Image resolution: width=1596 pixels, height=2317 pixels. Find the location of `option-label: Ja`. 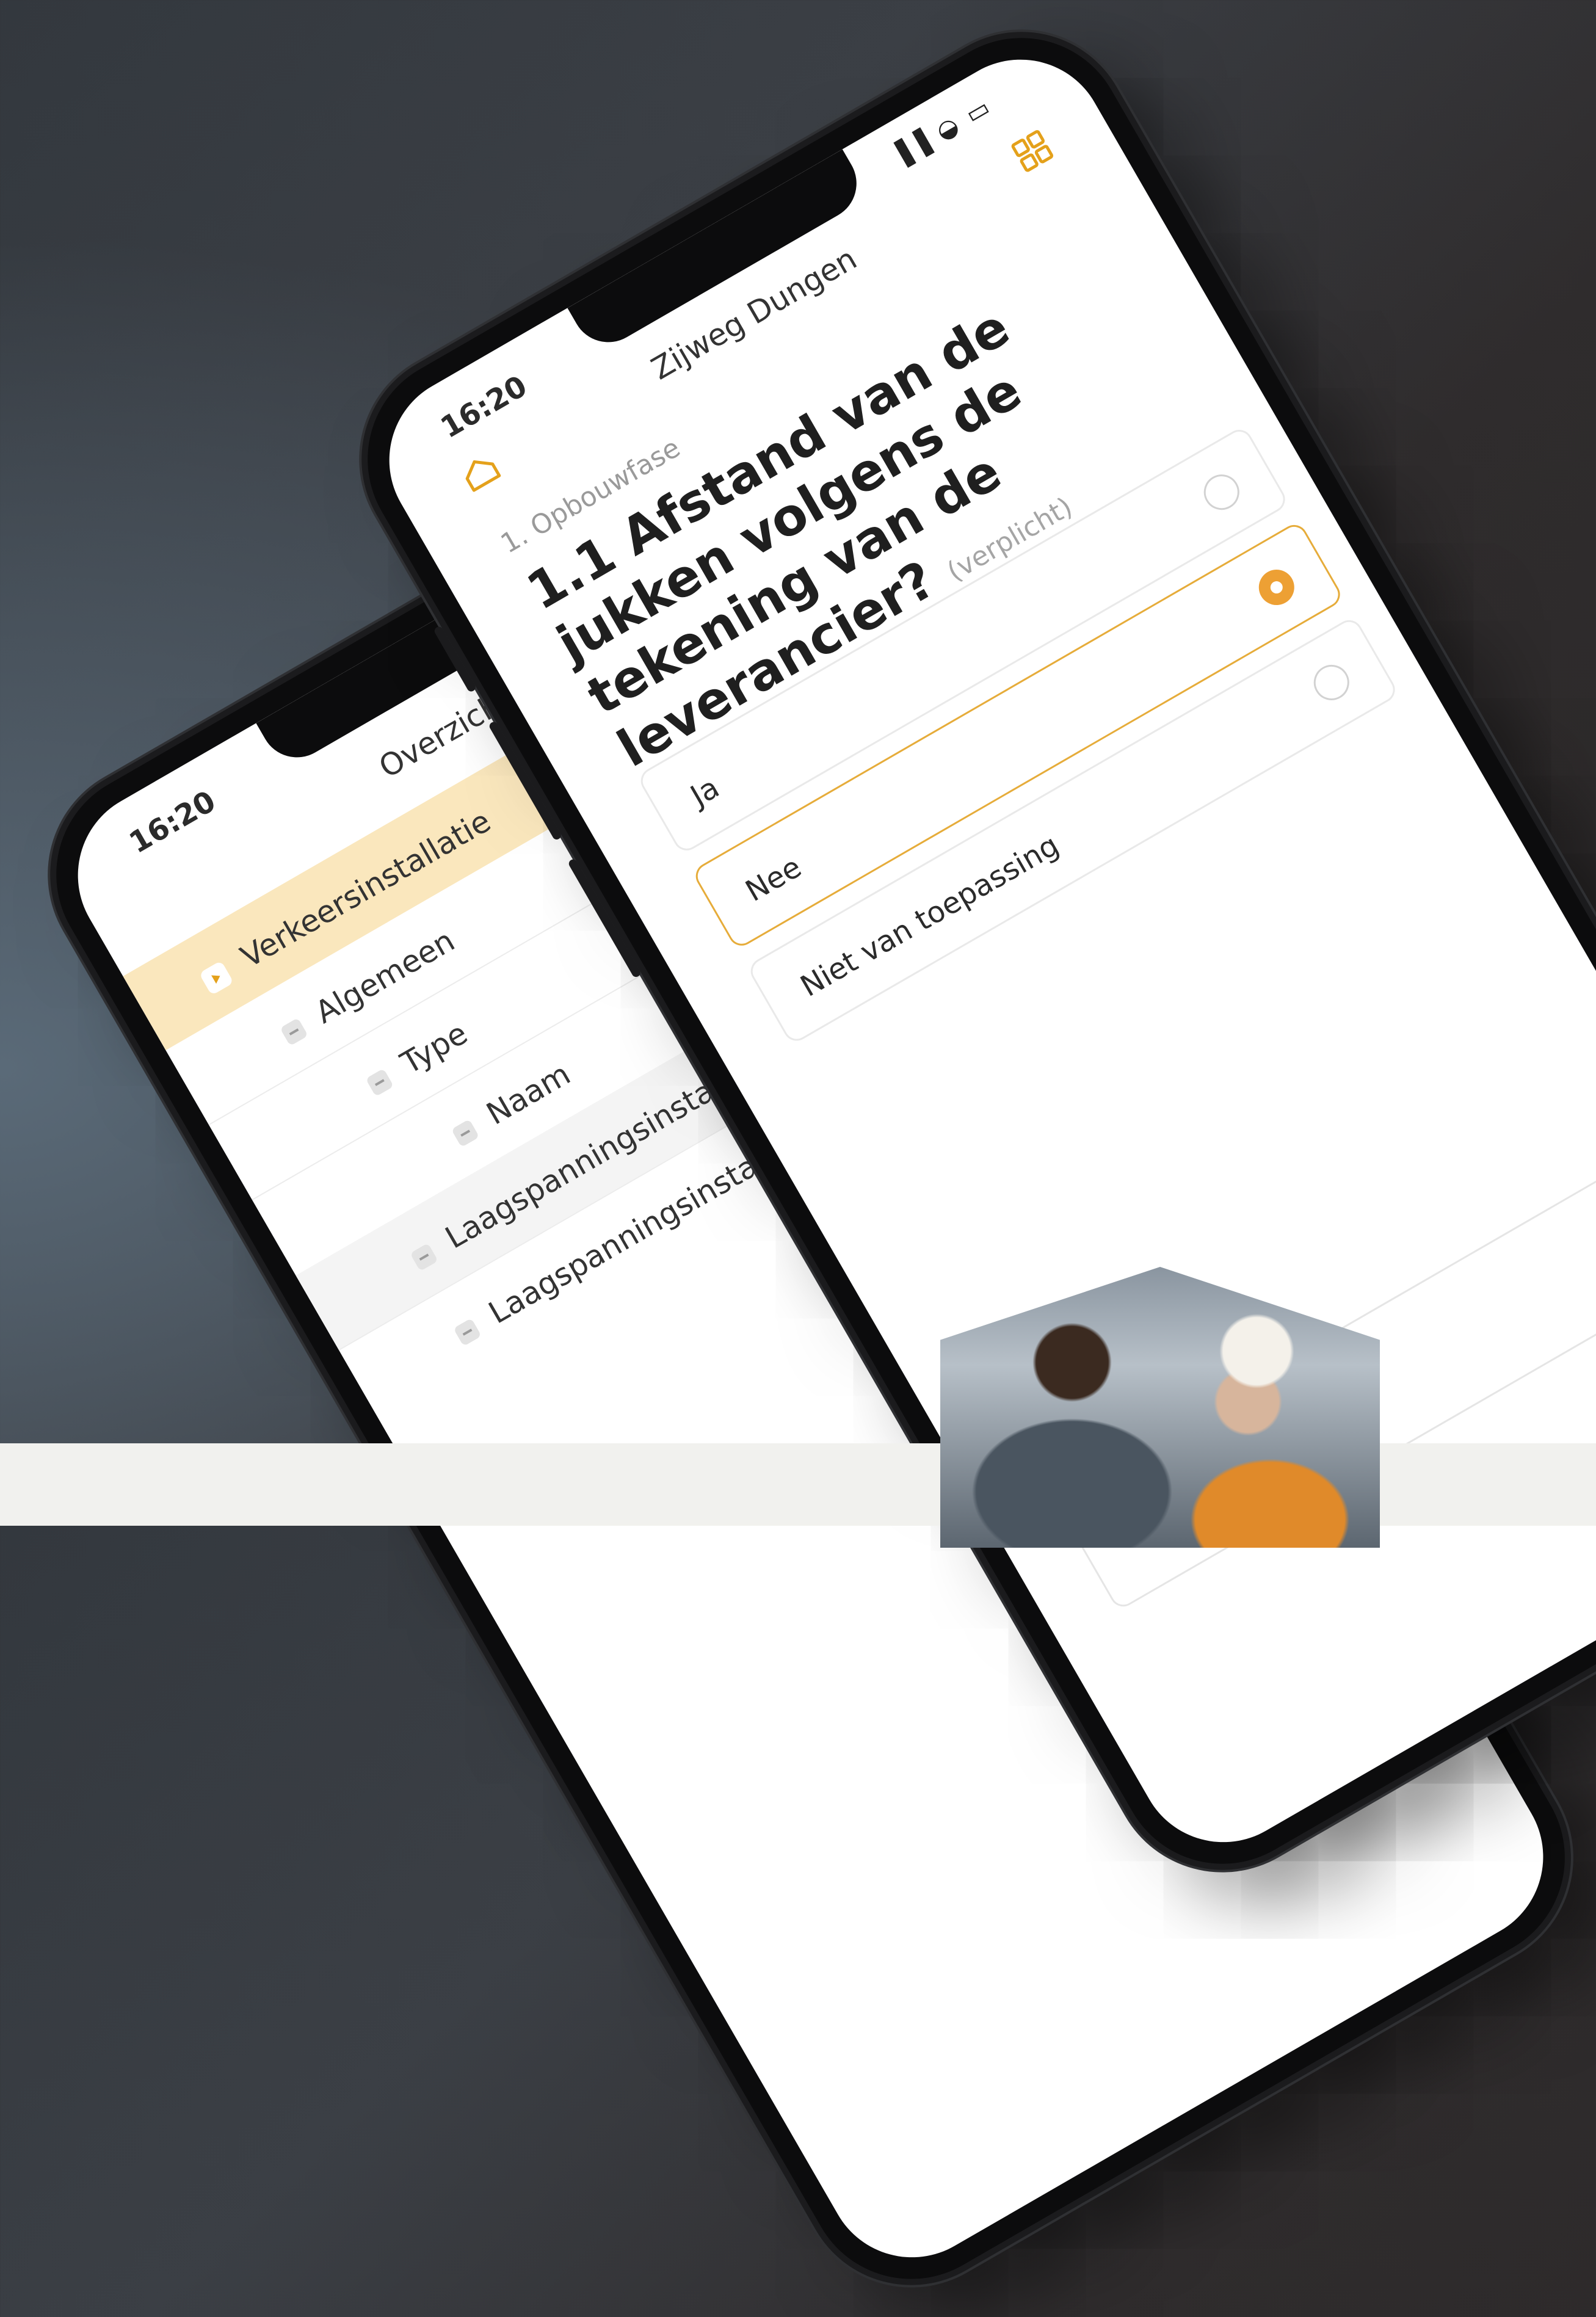

option-label: Ja is located at coordinates (704, 792).